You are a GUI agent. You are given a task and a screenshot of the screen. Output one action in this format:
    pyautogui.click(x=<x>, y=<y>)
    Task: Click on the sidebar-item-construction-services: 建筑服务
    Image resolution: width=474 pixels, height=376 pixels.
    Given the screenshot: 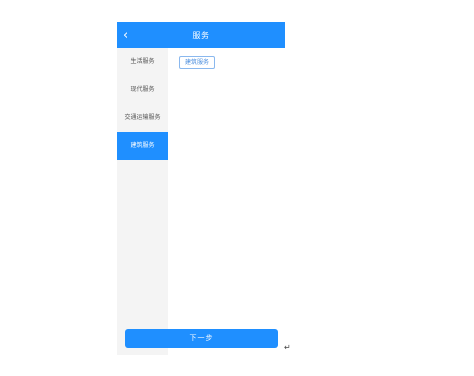 What is the action you would take?
    pyautogui.click(x=142, y=146)
    